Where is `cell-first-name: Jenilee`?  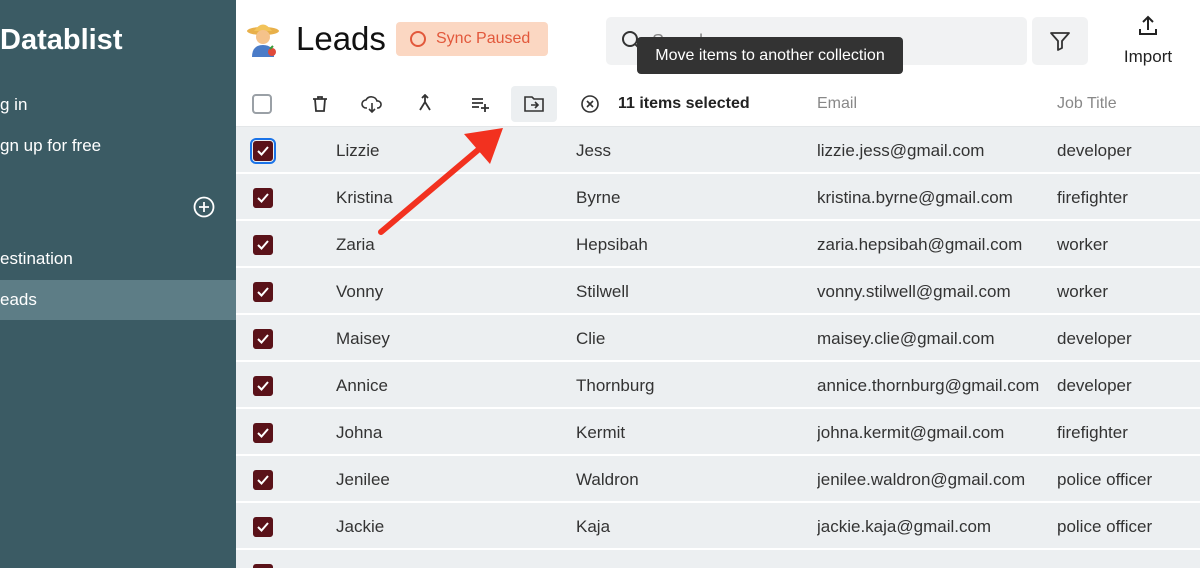
cell-first-name: Jenilee is located at coordinates (446, 480).